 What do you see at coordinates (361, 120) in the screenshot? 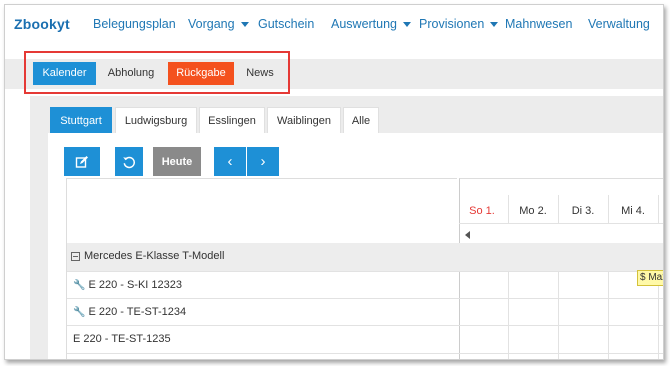
I see `location-tab-alle: Alle` at bounding box center [361, 120].